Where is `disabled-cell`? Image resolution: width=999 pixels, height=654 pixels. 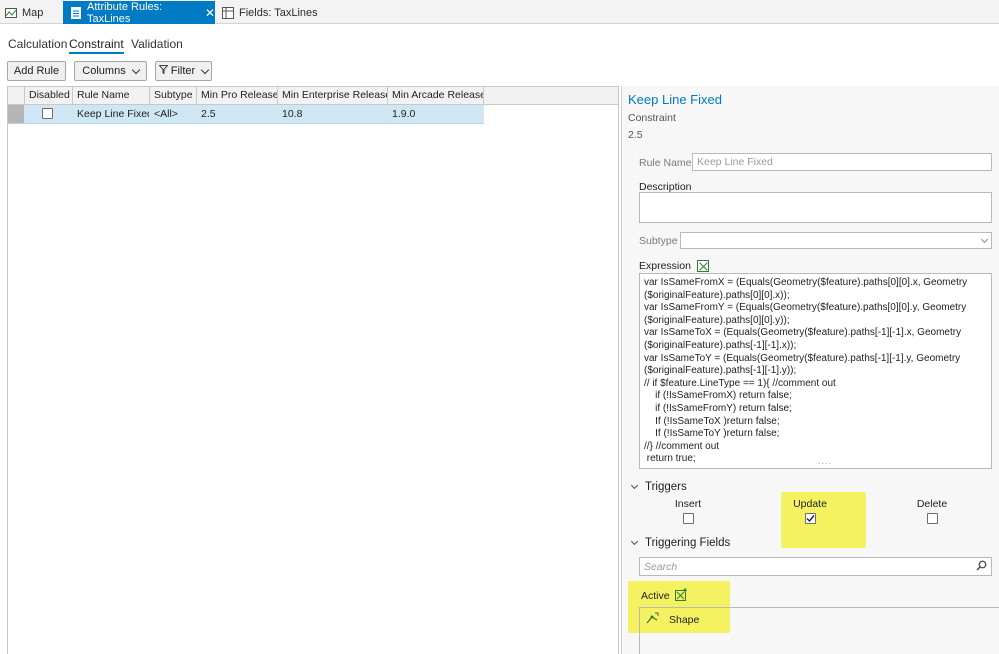
disabled-cell is located at coordinates (49, 114).